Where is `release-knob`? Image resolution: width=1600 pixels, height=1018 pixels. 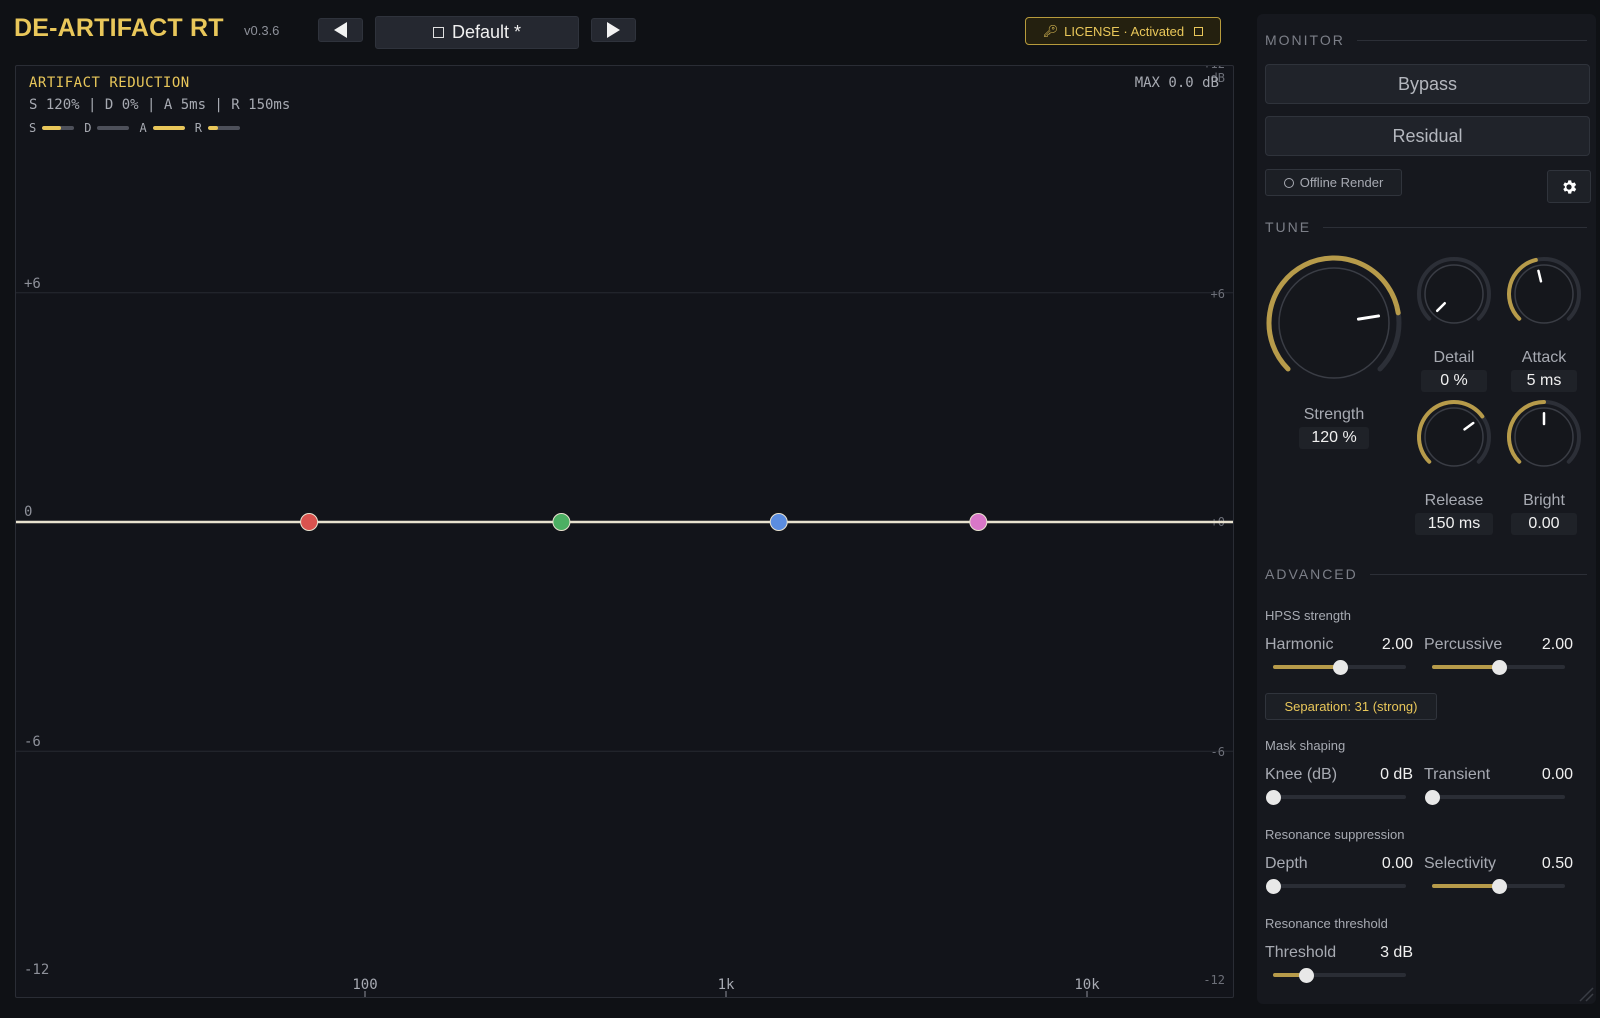
release-knob is located at coordinates (1454, 437).